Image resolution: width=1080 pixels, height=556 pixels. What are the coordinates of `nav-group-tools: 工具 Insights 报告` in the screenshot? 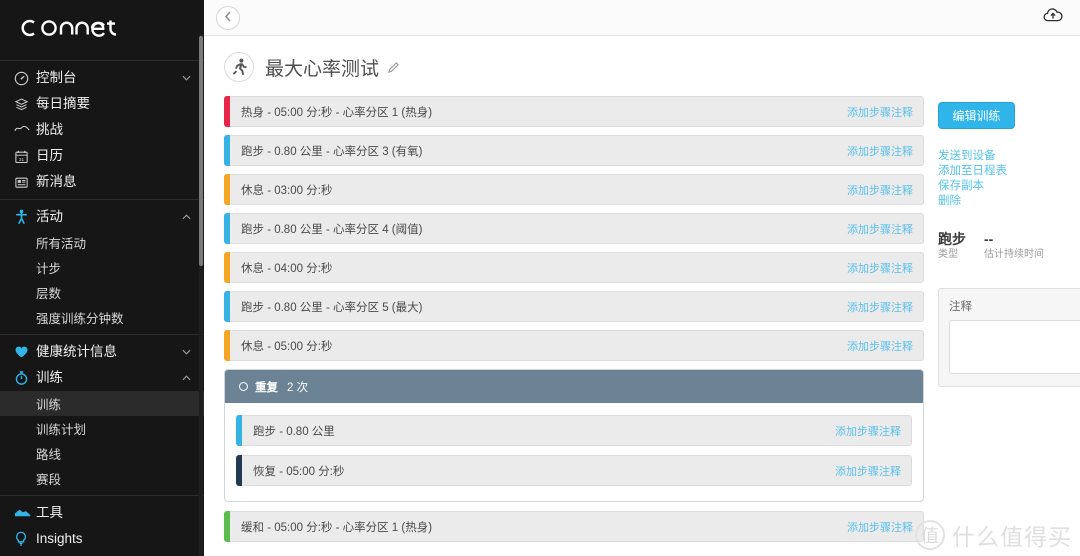 It's located at (102, 528).